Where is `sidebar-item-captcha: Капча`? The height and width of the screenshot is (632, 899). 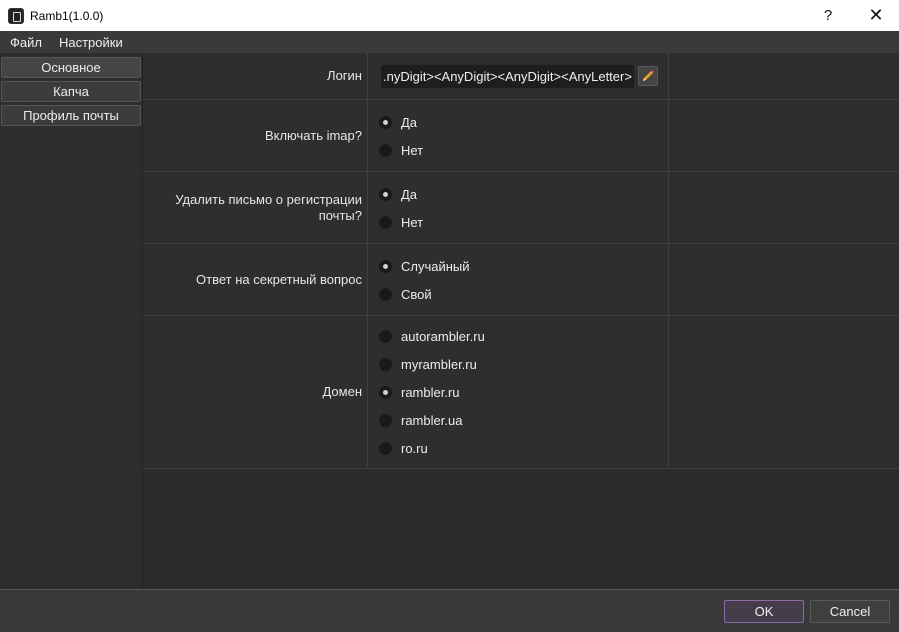
sidebar-item-captcha: Капча is located at coordinates (71, 91).